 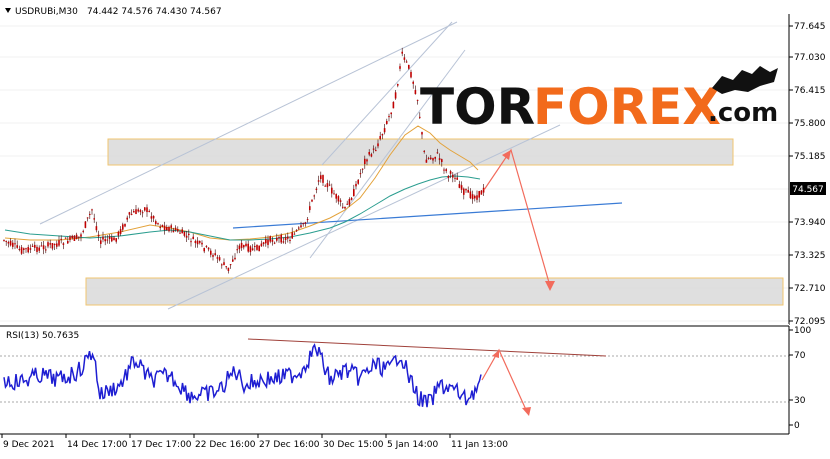 I want to click on price-tick-label: 75.185, so click(x=810, y=157).